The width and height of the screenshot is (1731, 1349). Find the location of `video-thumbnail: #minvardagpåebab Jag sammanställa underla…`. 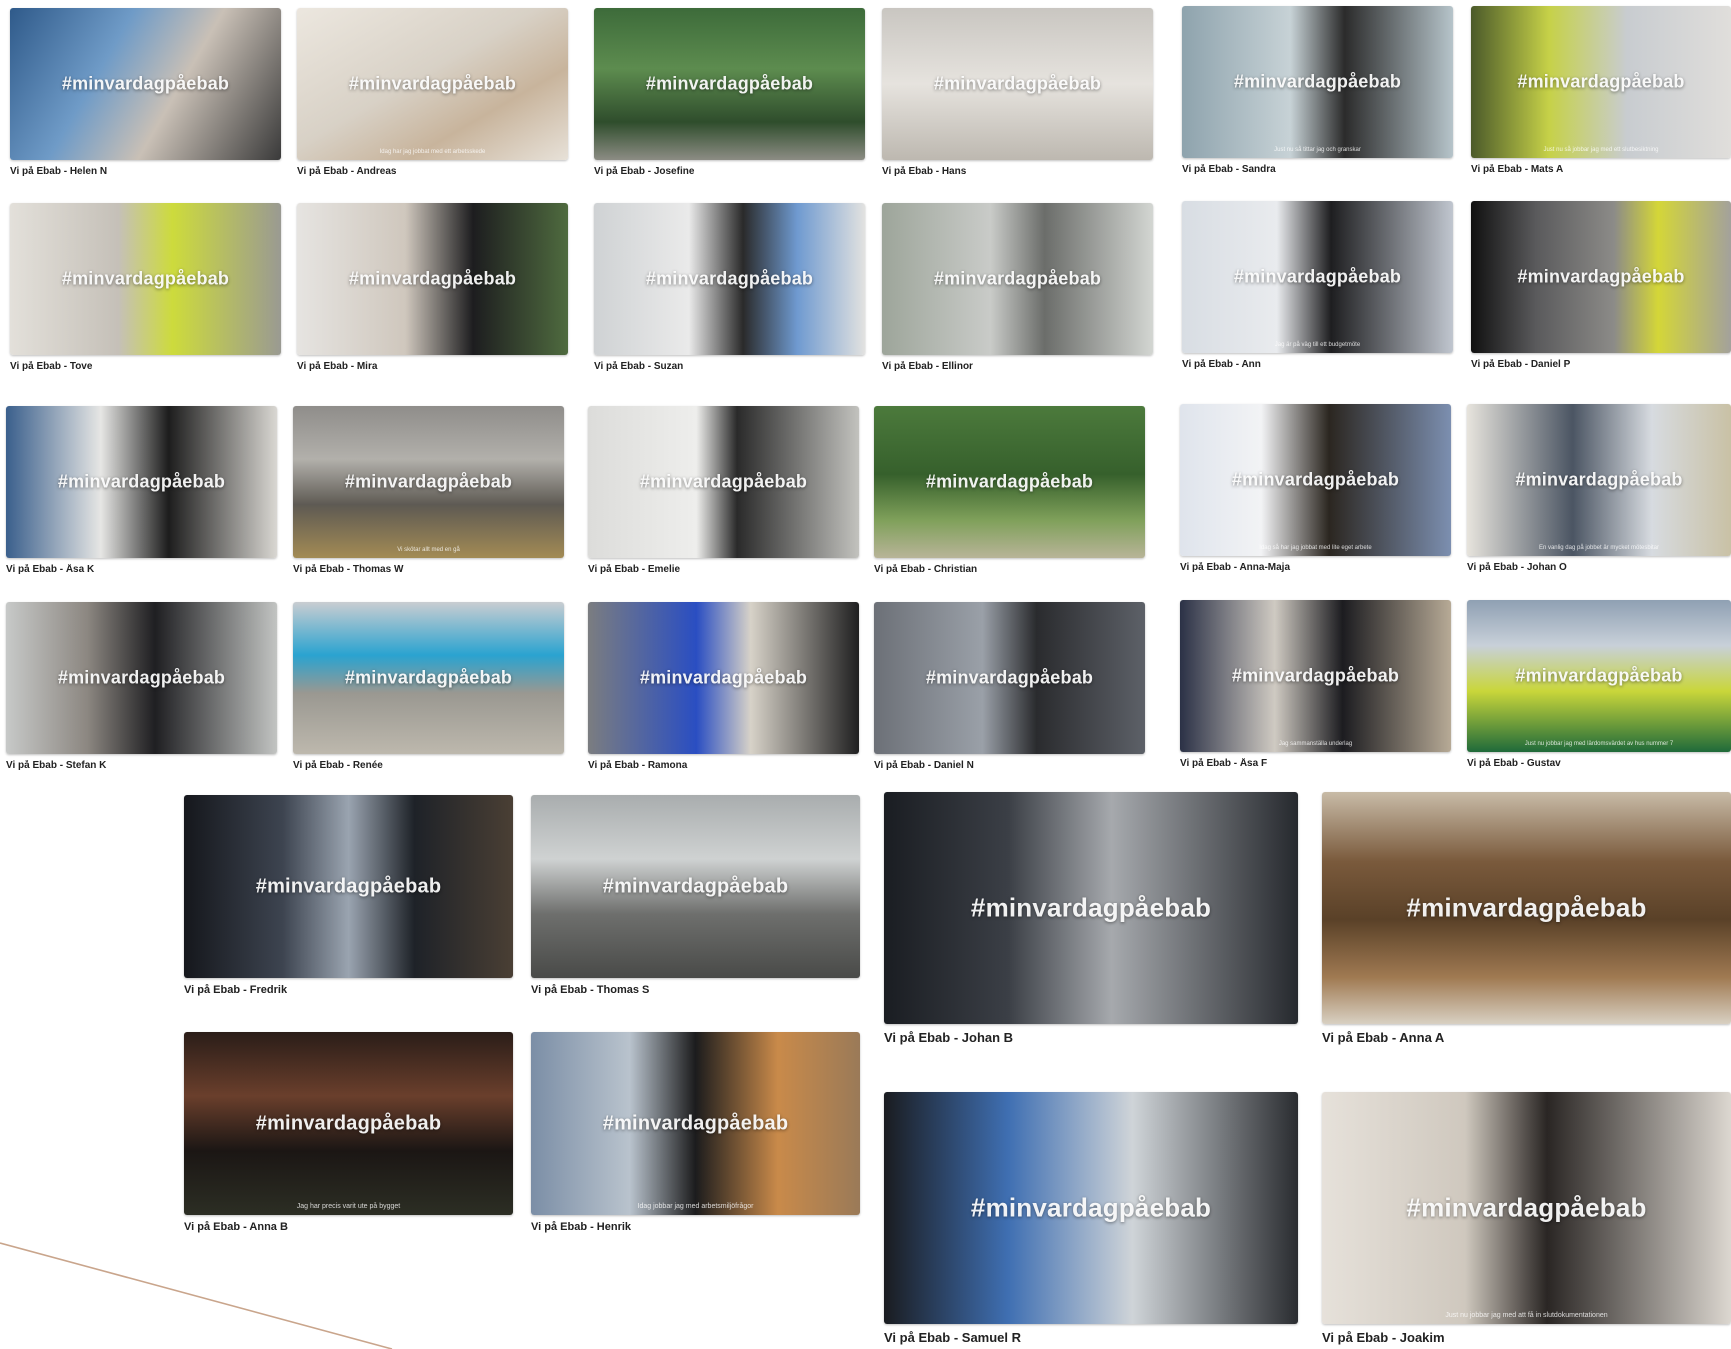

video-thumbnail: #minvardagpåebab Jag sammanställa underla… is located at coordinates (1315, 676).